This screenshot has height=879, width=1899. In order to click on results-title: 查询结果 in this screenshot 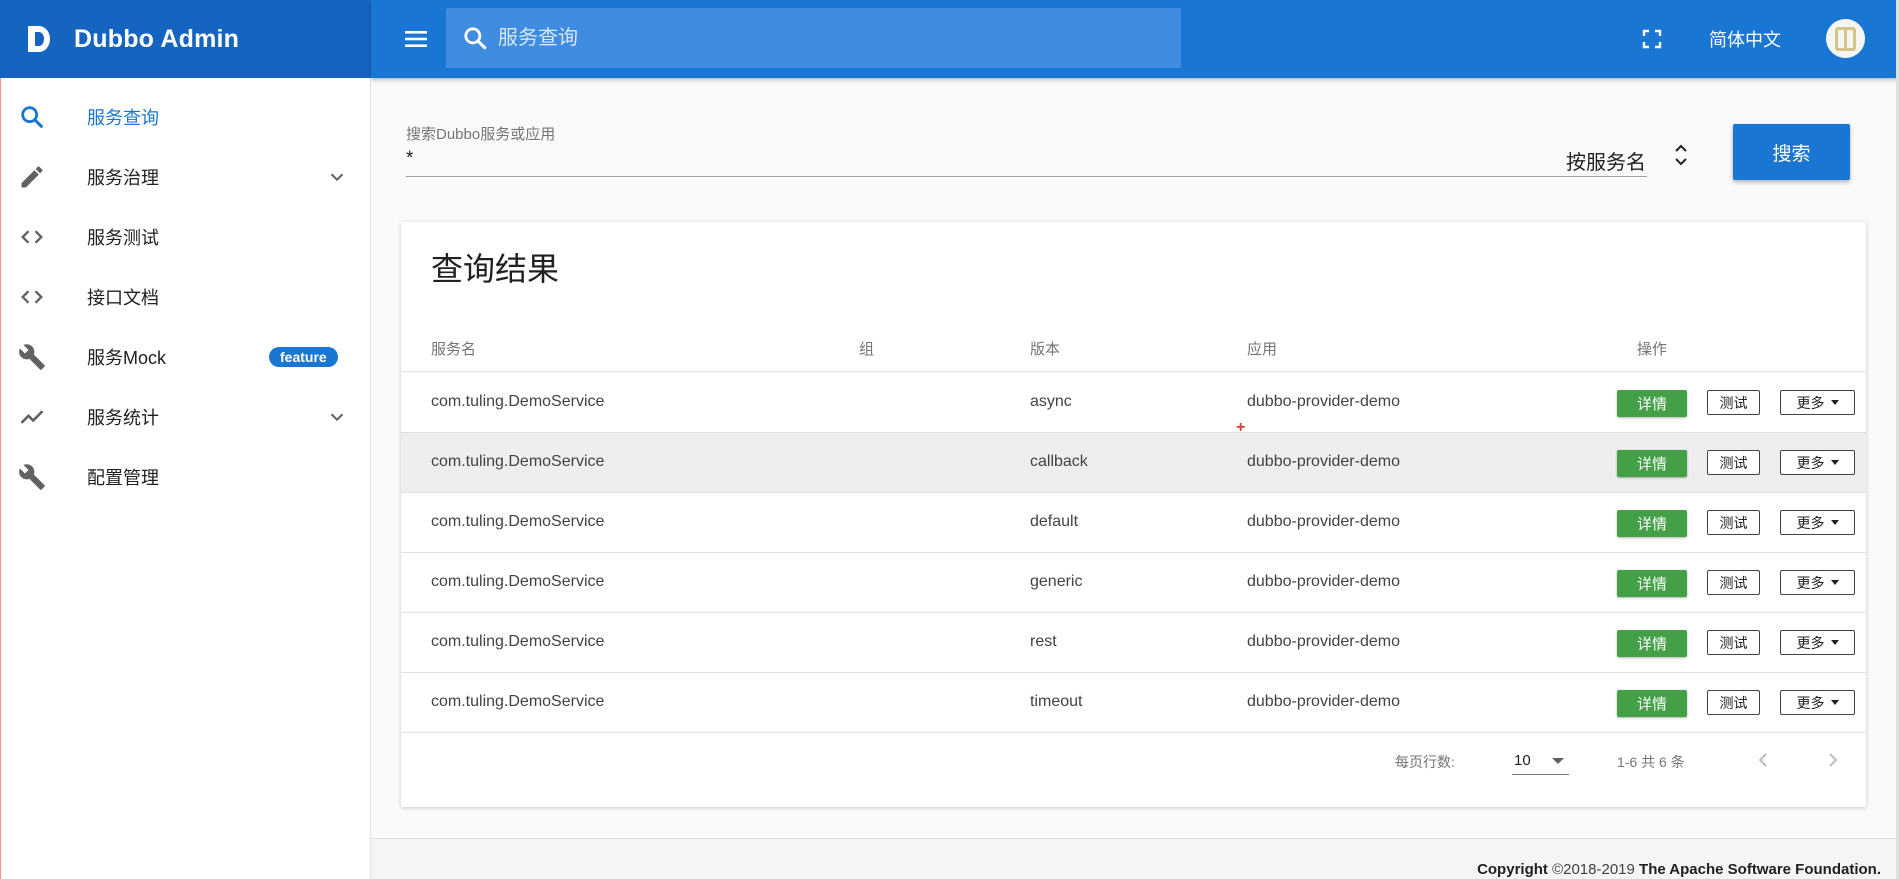, I will do `click(495, 269)`.